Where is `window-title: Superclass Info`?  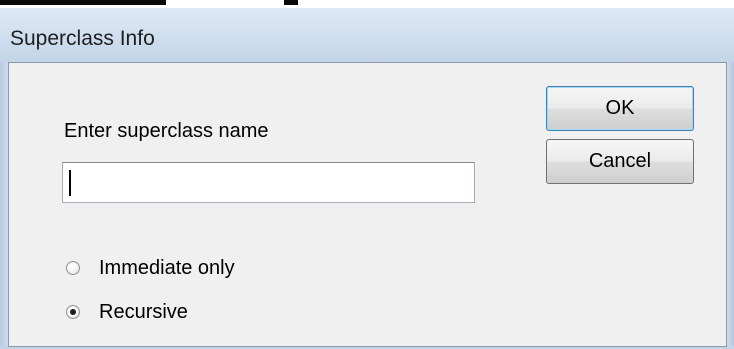
window-title: Superclass Info is located at coordinates (82, 38).